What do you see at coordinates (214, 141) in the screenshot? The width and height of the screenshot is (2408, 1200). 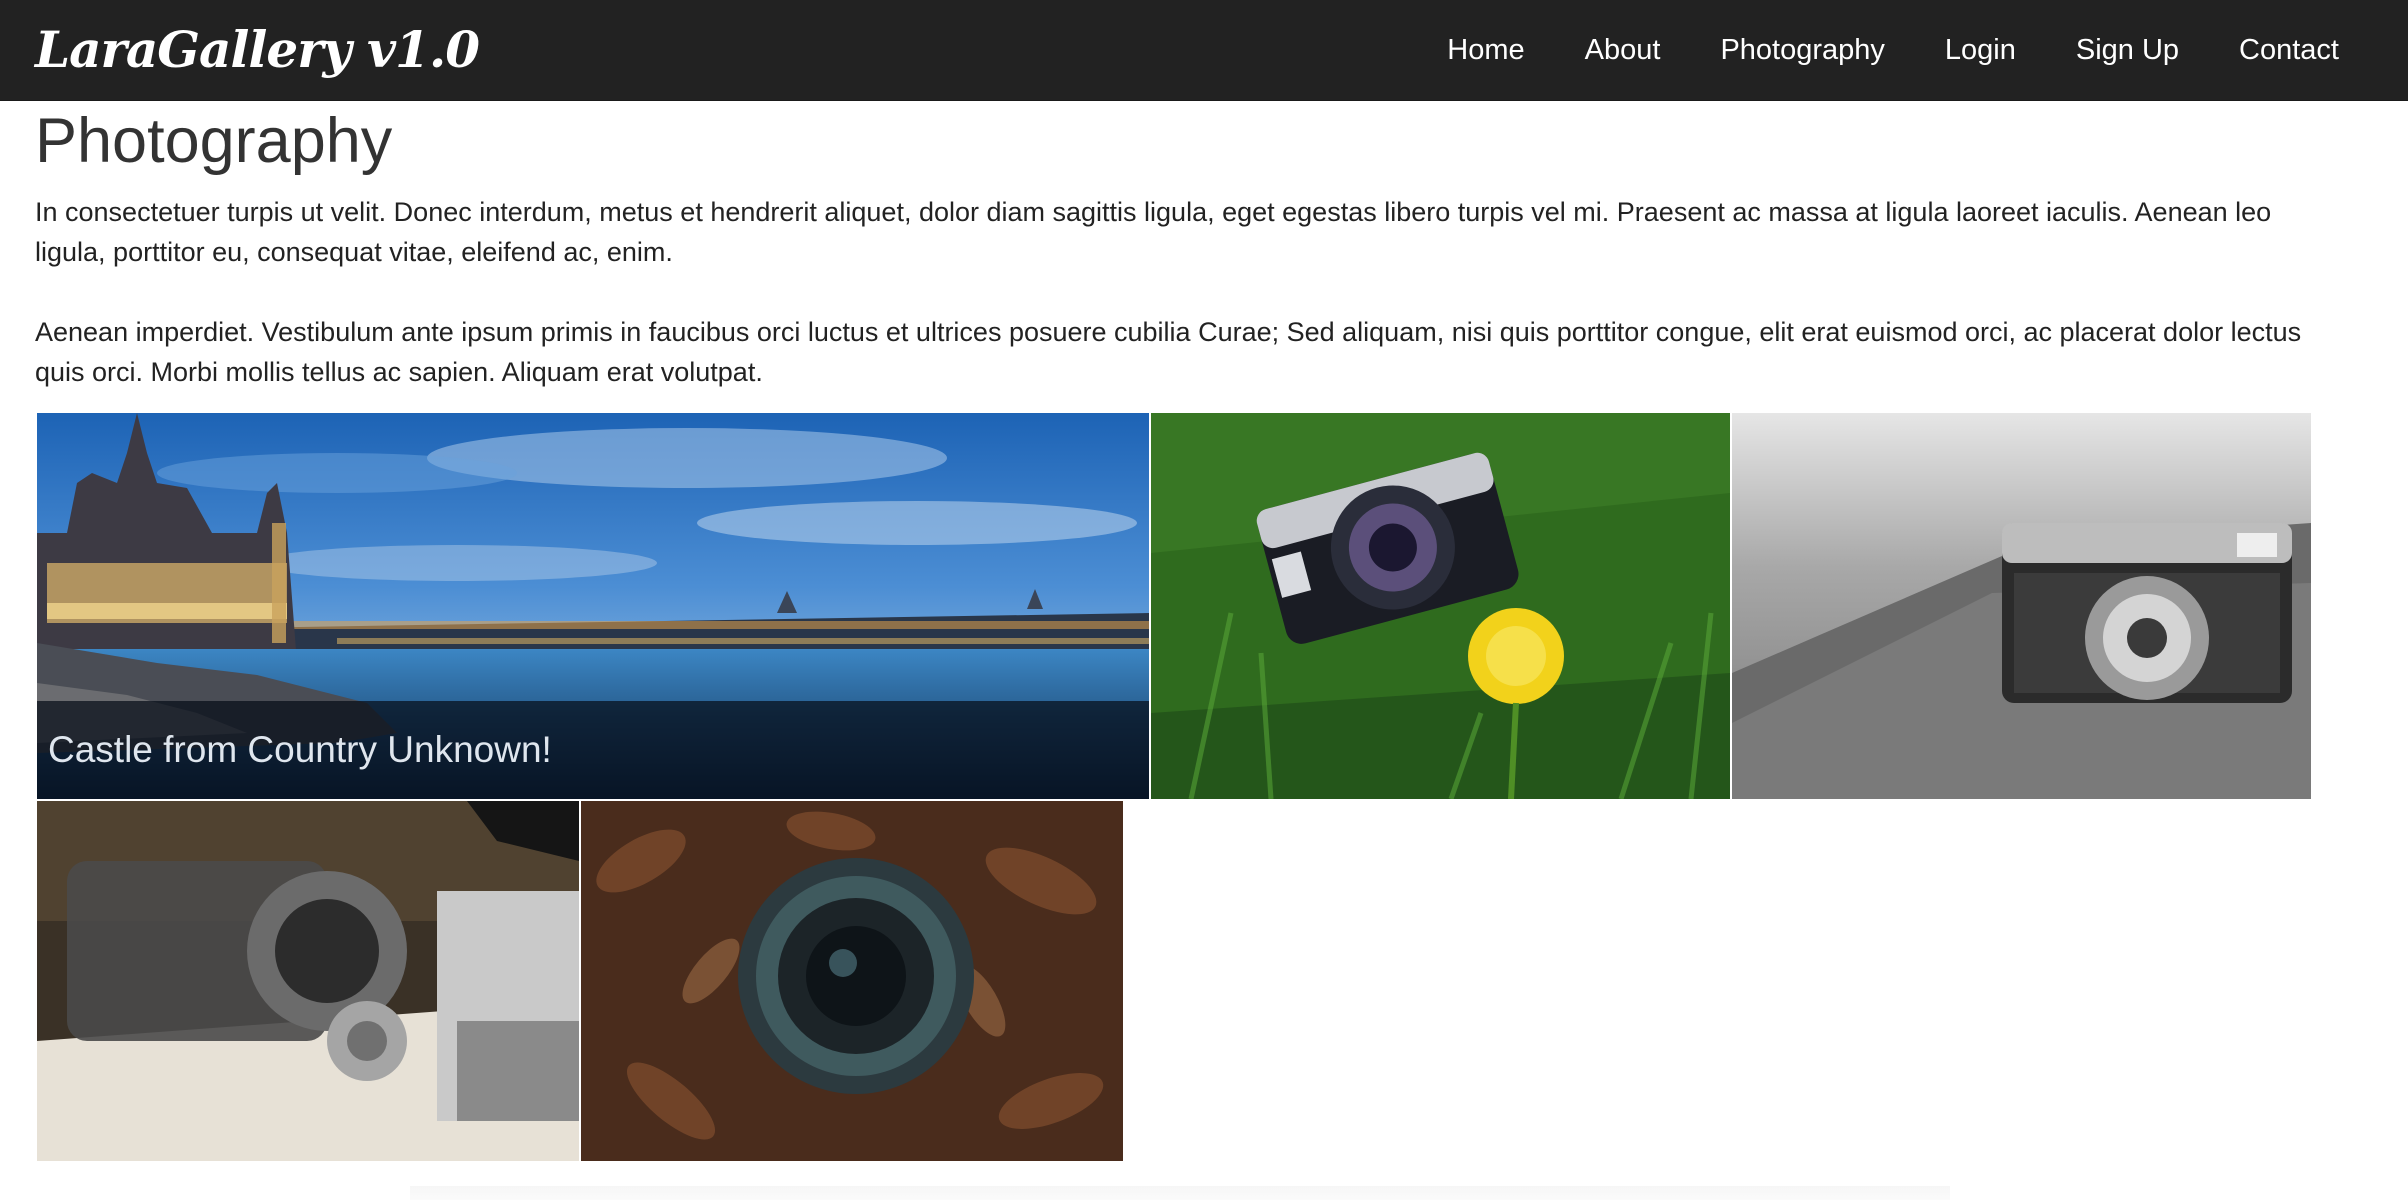 I see `page-title: Photography` at bounding box center [214, 141].